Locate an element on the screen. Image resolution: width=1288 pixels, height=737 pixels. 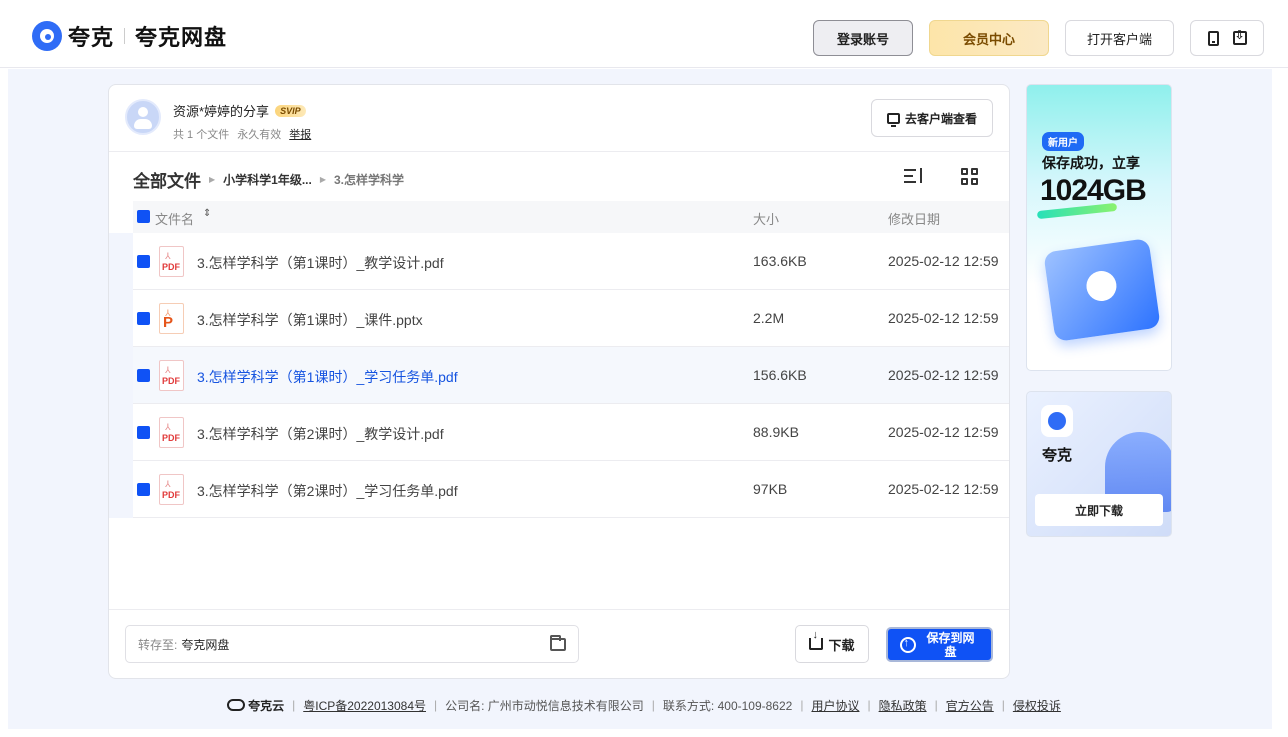
file-size: 156.6KB is located at coordinates (780, 375).